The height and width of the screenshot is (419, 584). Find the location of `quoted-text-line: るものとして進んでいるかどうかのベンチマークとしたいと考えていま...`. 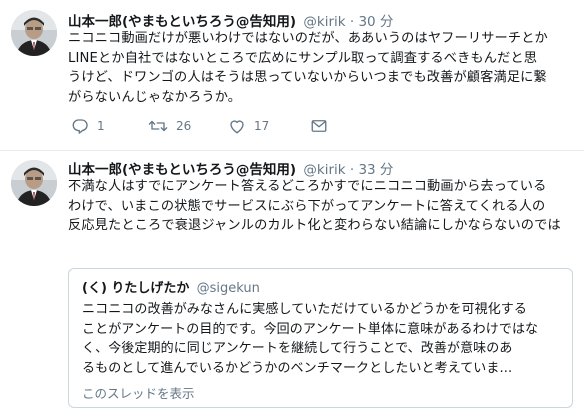

quoted-text-line: るものとして進んでいるかどうかのベンチマークとしたいと考えていま... is located at coordinates (297, 368).